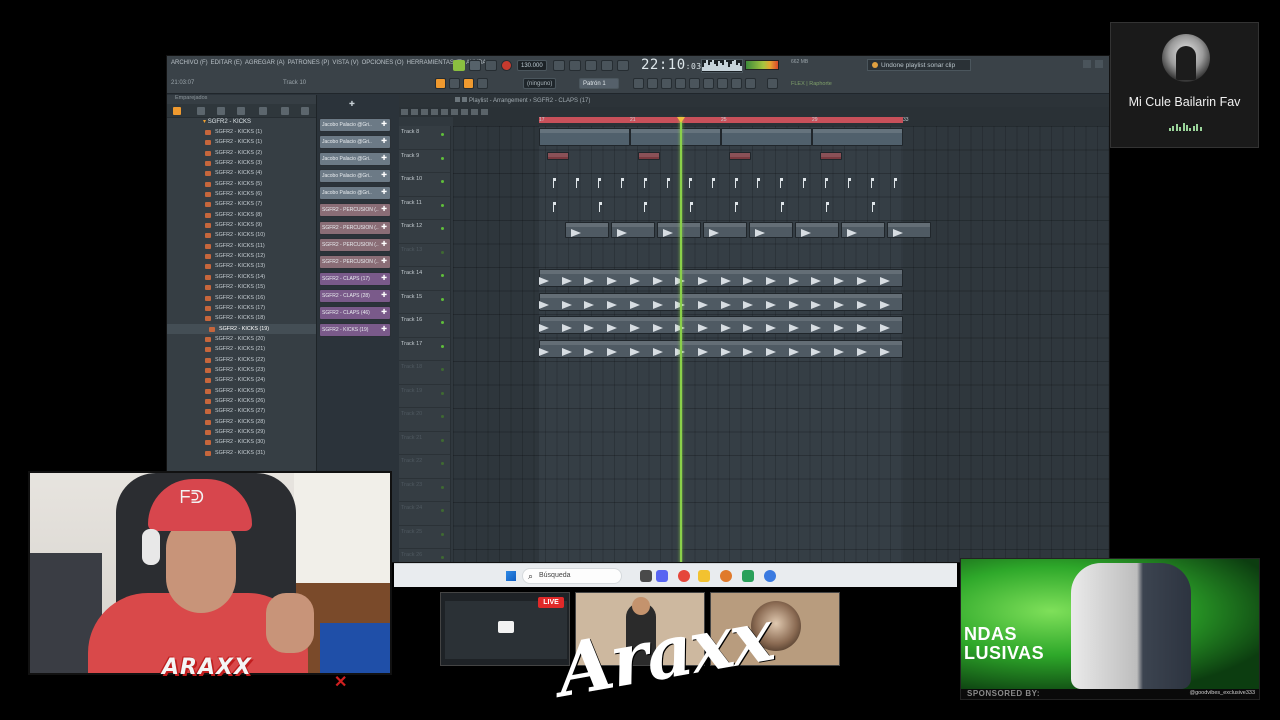 Image resolution: width=1280 pixels, height=720 pixels. Describe the element at coordinates (241, 184) in the screenshot. I see `browser-item: SGFR2 - KICKS (5)` at that location.